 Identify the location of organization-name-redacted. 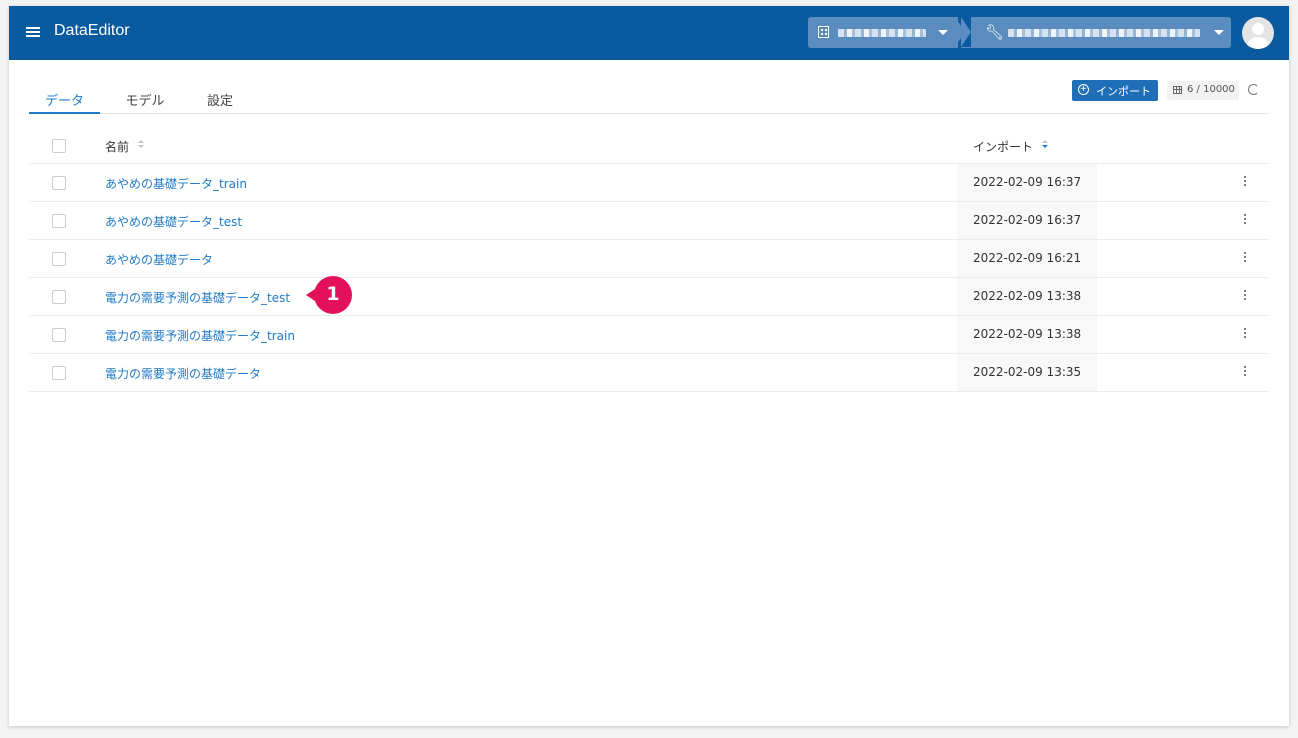
(882, 33).